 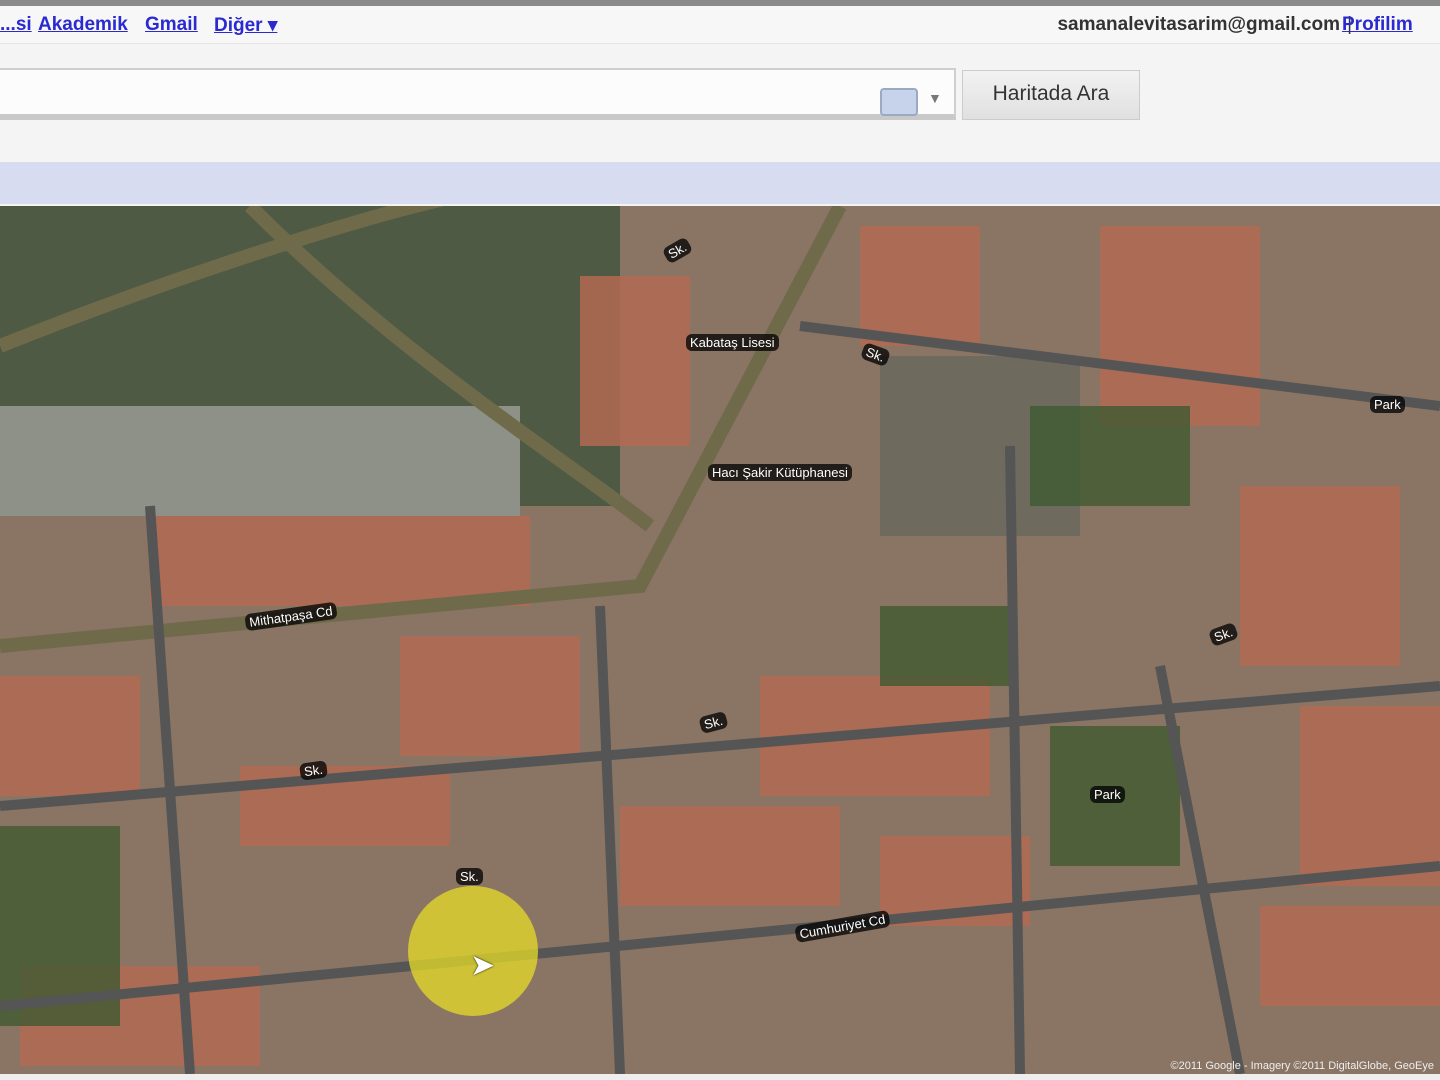 I want to click on search-map-button: Haritada Ara, so click(x=1051, y=95).